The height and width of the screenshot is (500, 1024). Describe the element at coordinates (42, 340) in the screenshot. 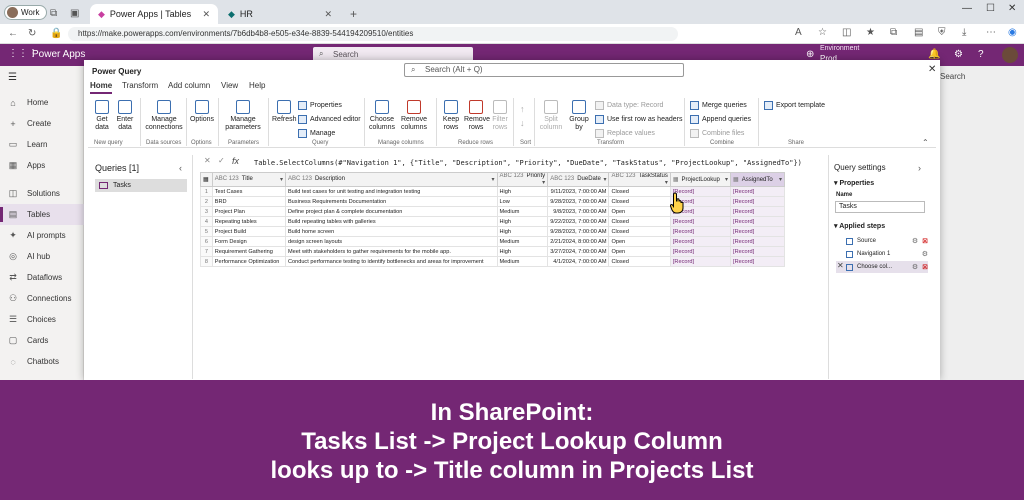

I see `nav-item-cards: ▢ Cards` at that location.